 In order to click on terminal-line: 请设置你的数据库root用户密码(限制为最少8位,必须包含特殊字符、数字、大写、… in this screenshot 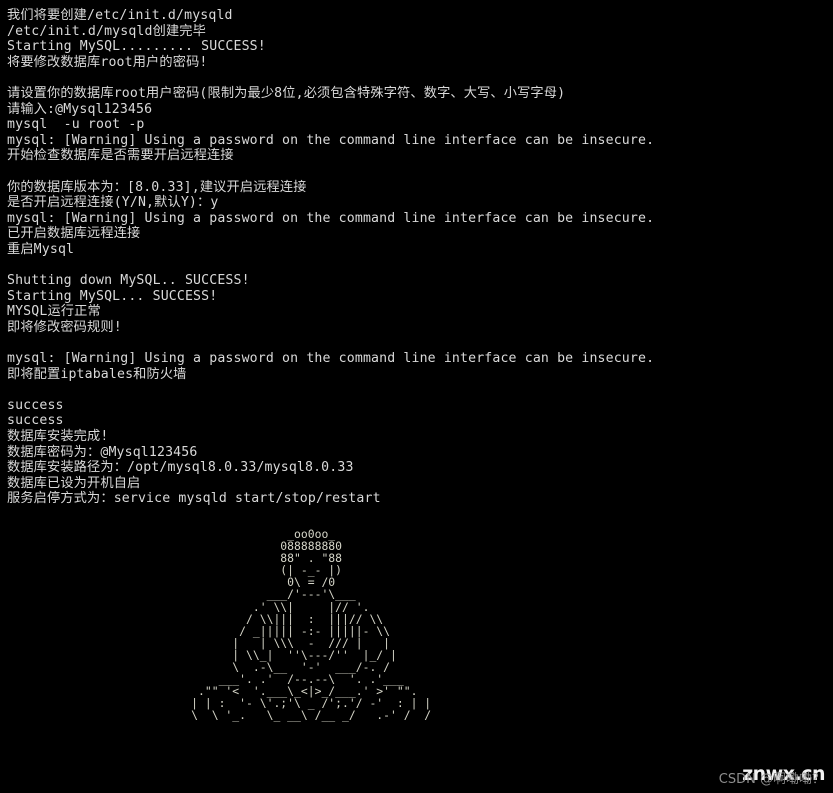, I will do `click(286, 93)`.